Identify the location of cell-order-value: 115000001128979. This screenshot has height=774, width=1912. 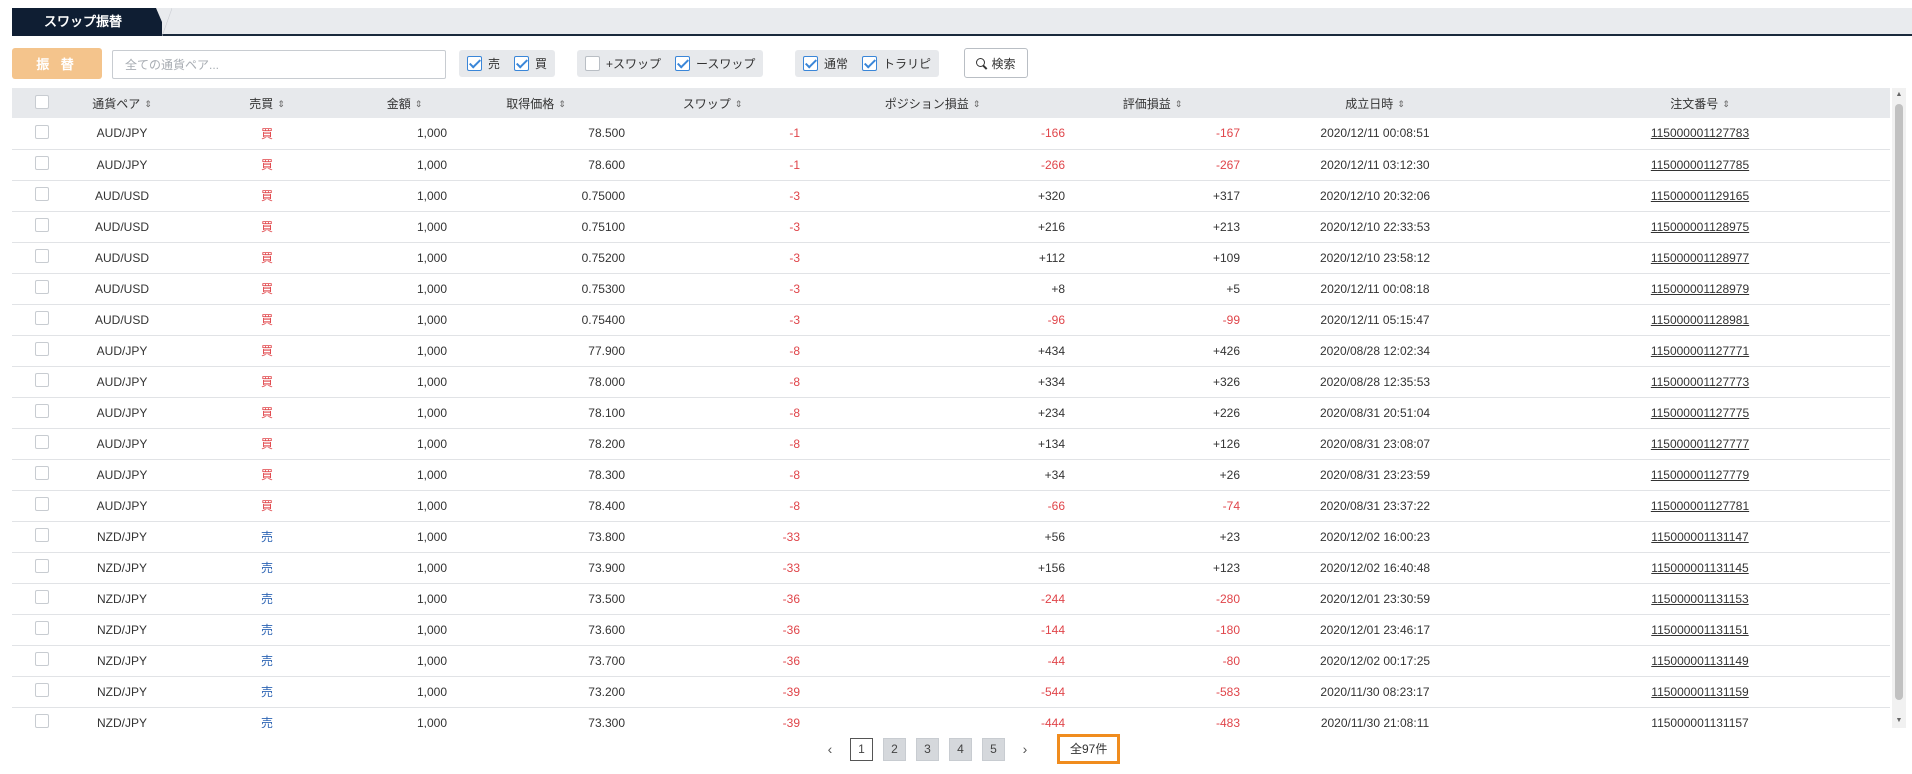
(1700, 289).